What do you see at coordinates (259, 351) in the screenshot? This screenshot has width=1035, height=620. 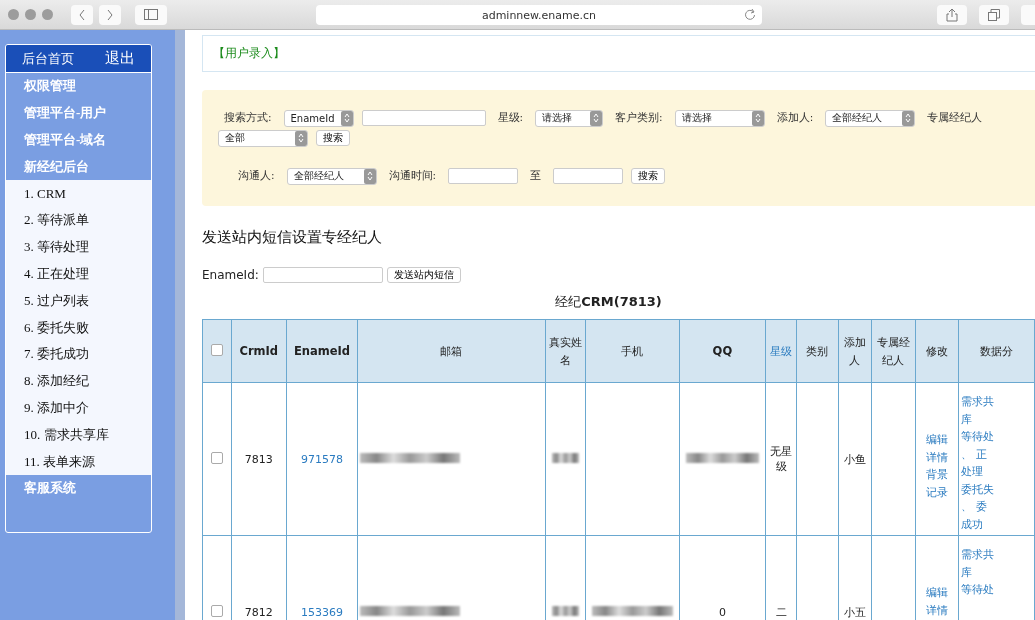 I see `column-header: CrmId` at bounding box center [259, 351].